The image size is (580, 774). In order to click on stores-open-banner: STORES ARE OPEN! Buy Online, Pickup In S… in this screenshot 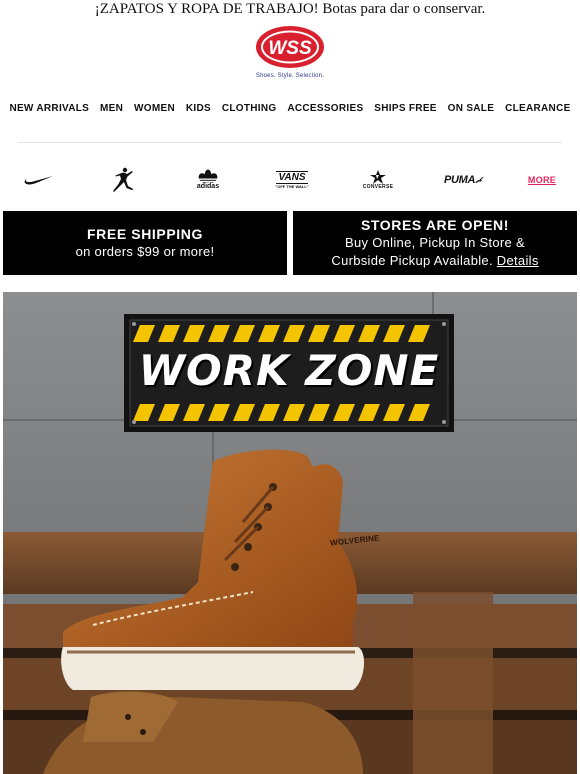, I will do `click(435, 243)`.